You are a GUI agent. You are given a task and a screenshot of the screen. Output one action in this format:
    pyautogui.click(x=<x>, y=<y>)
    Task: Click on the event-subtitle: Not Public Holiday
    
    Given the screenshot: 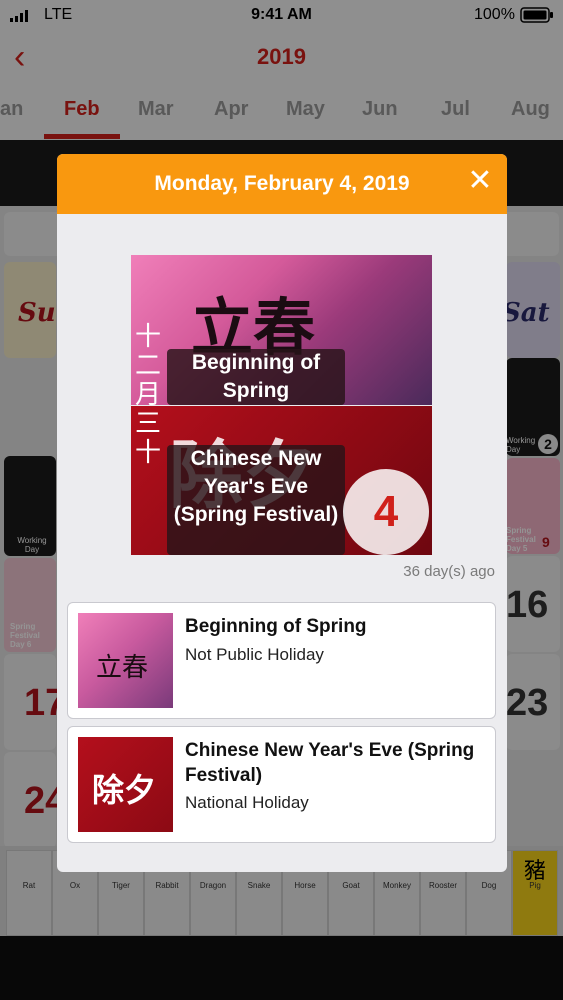 What is the action you would take?
    pyautogui.click(x=254, y=654)
    